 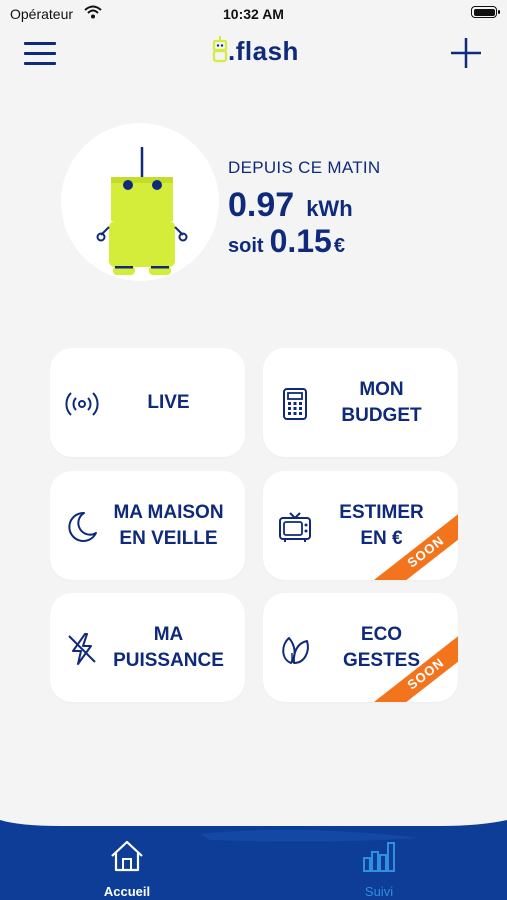 I want to click on robot-logo-icon, so click(x=220, y=49).